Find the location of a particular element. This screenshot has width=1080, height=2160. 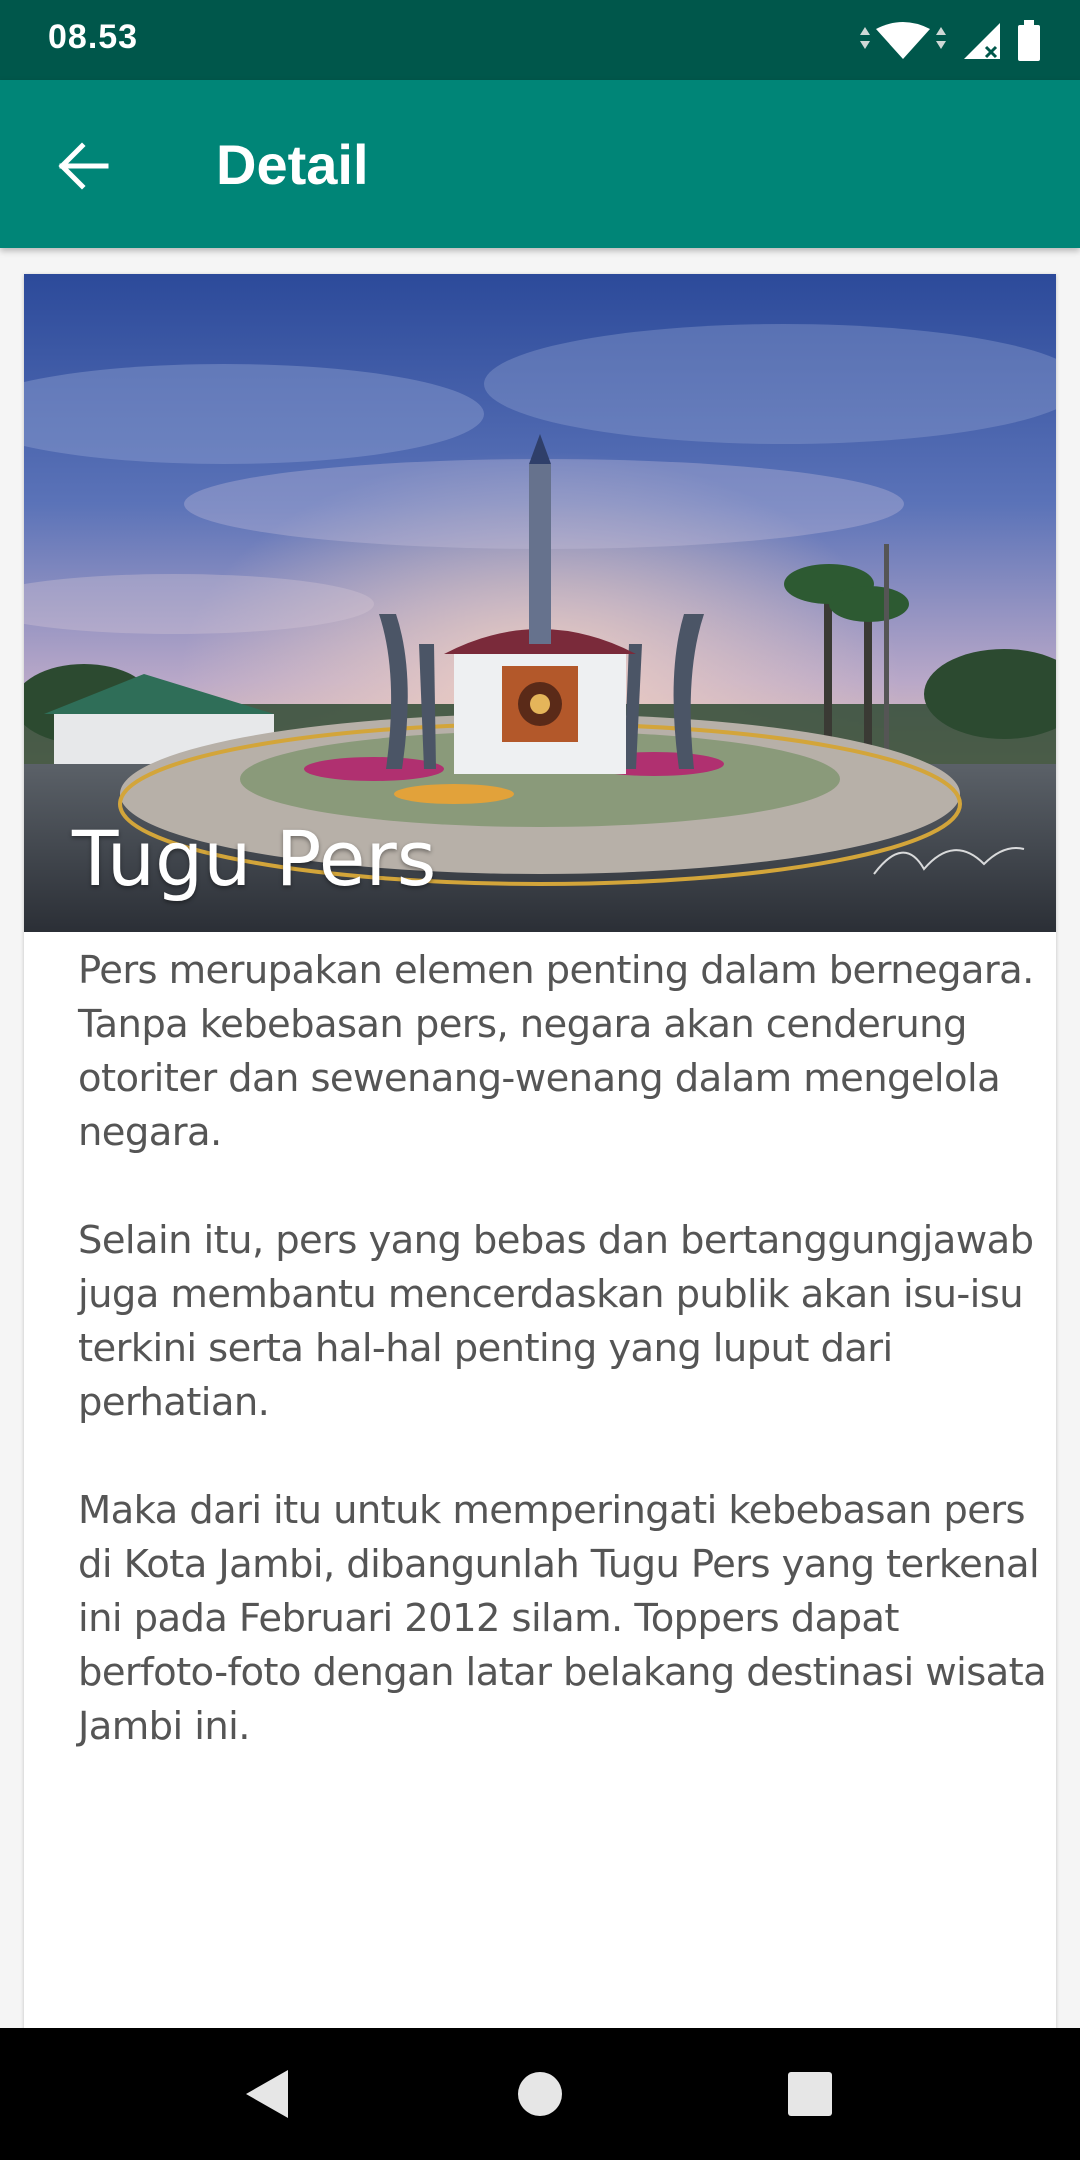

nav-back-icon is located at coordinates (267, 2094).